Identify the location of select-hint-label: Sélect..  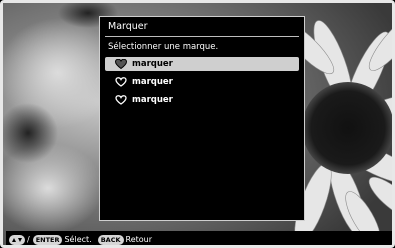
(78, 239).